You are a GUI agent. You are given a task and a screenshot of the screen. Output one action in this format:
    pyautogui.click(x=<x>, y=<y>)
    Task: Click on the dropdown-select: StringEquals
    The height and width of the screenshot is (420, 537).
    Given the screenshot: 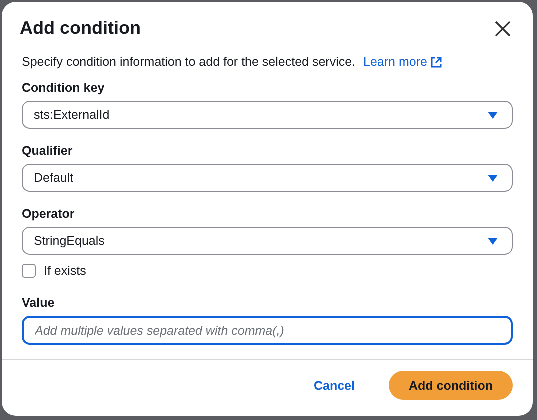 What is the action you would take?
    pyautogui.click(x=267, y=241)
    